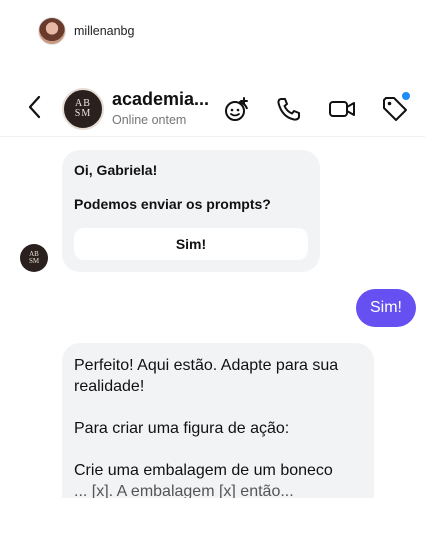 The image size is (425, 549). I want to click on video-camera-icon, so click(342, 109).